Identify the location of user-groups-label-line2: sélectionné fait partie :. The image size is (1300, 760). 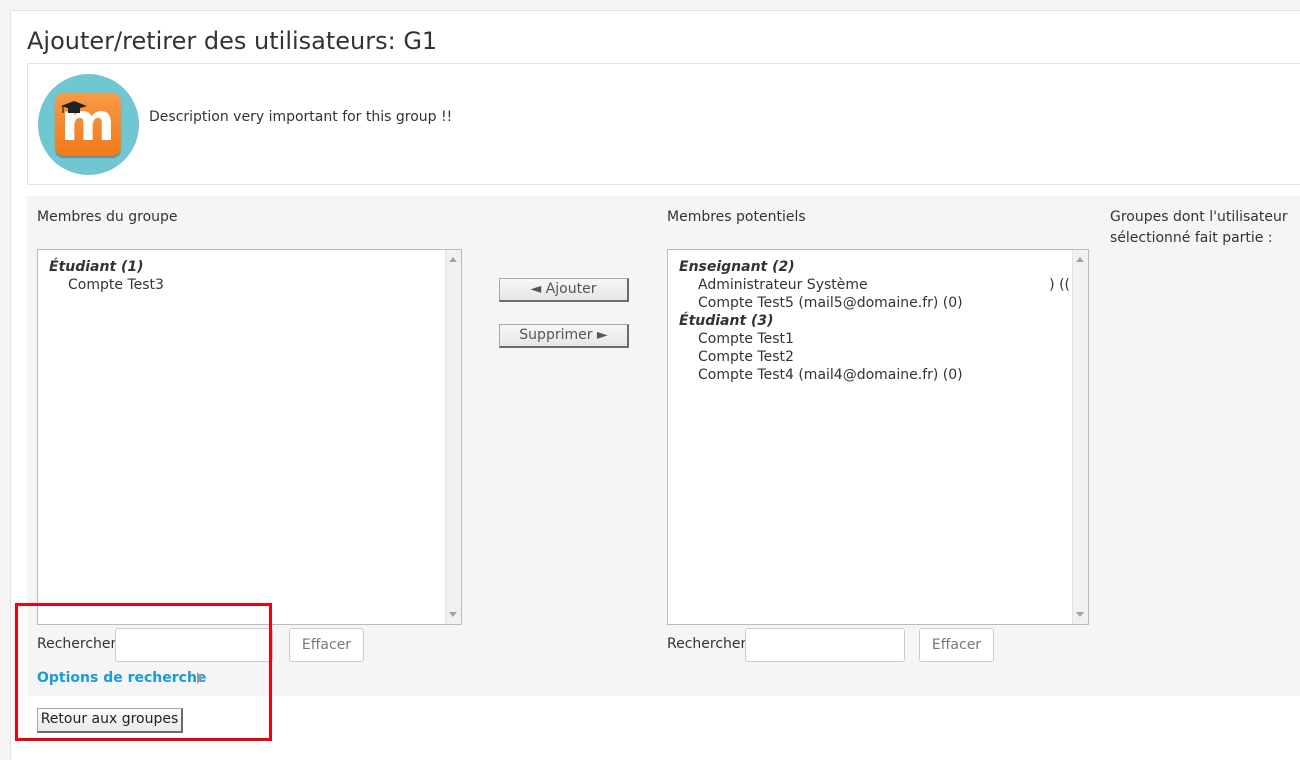
(1191, 238).